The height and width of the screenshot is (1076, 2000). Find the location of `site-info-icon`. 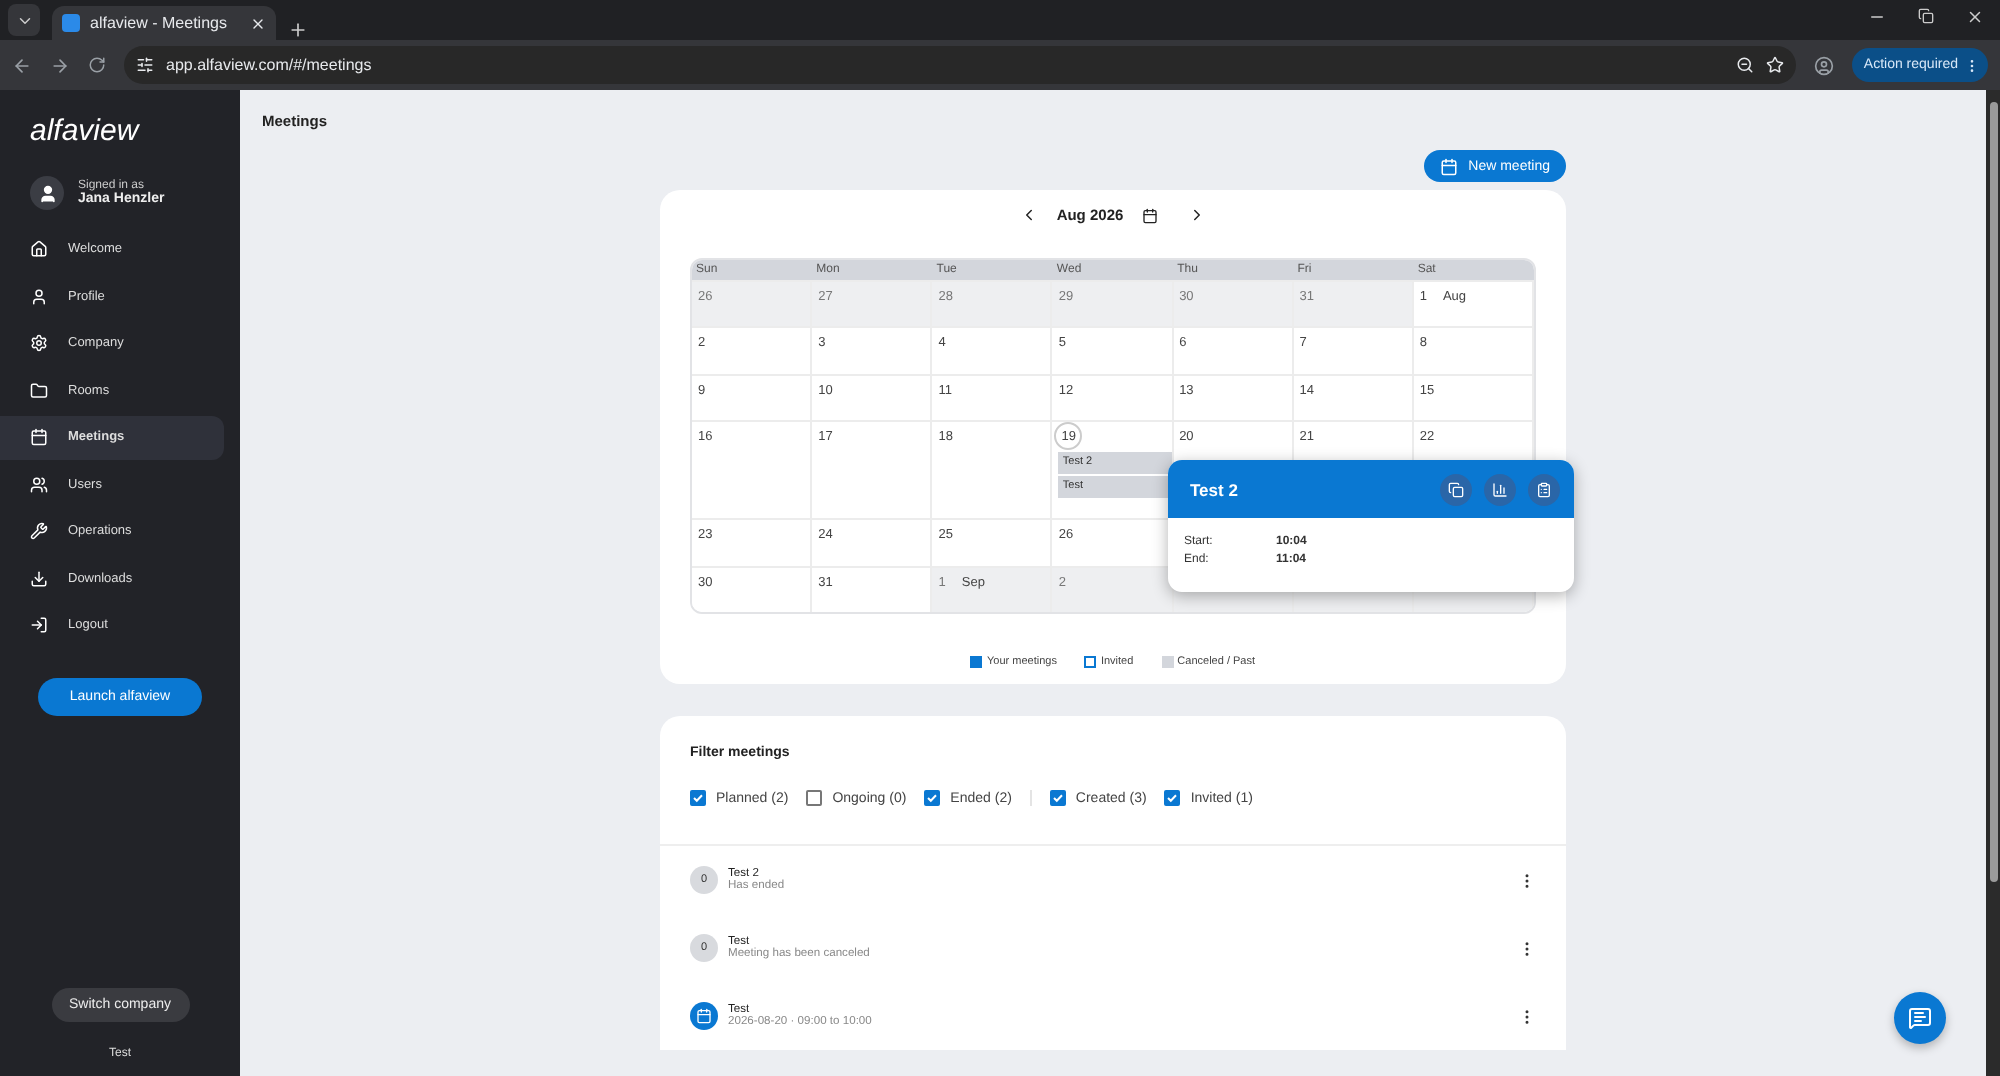

site-info-icon is located at coordinates (145, 65).